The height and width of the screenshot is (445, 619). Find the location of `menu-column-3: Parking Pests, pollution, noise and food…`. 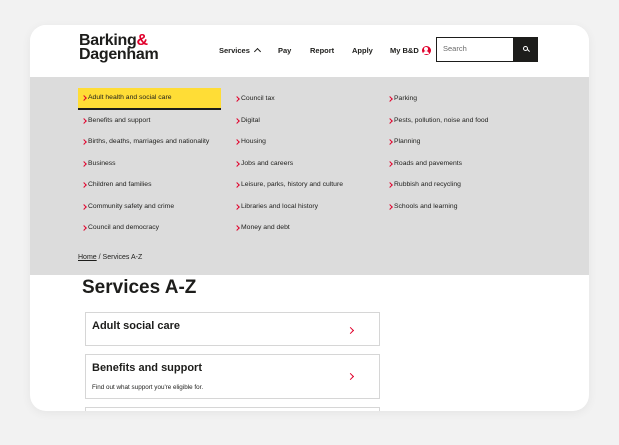

menu-column-3: Parking Pests, pollution, noise and food… is located at coordinates (436, 152).